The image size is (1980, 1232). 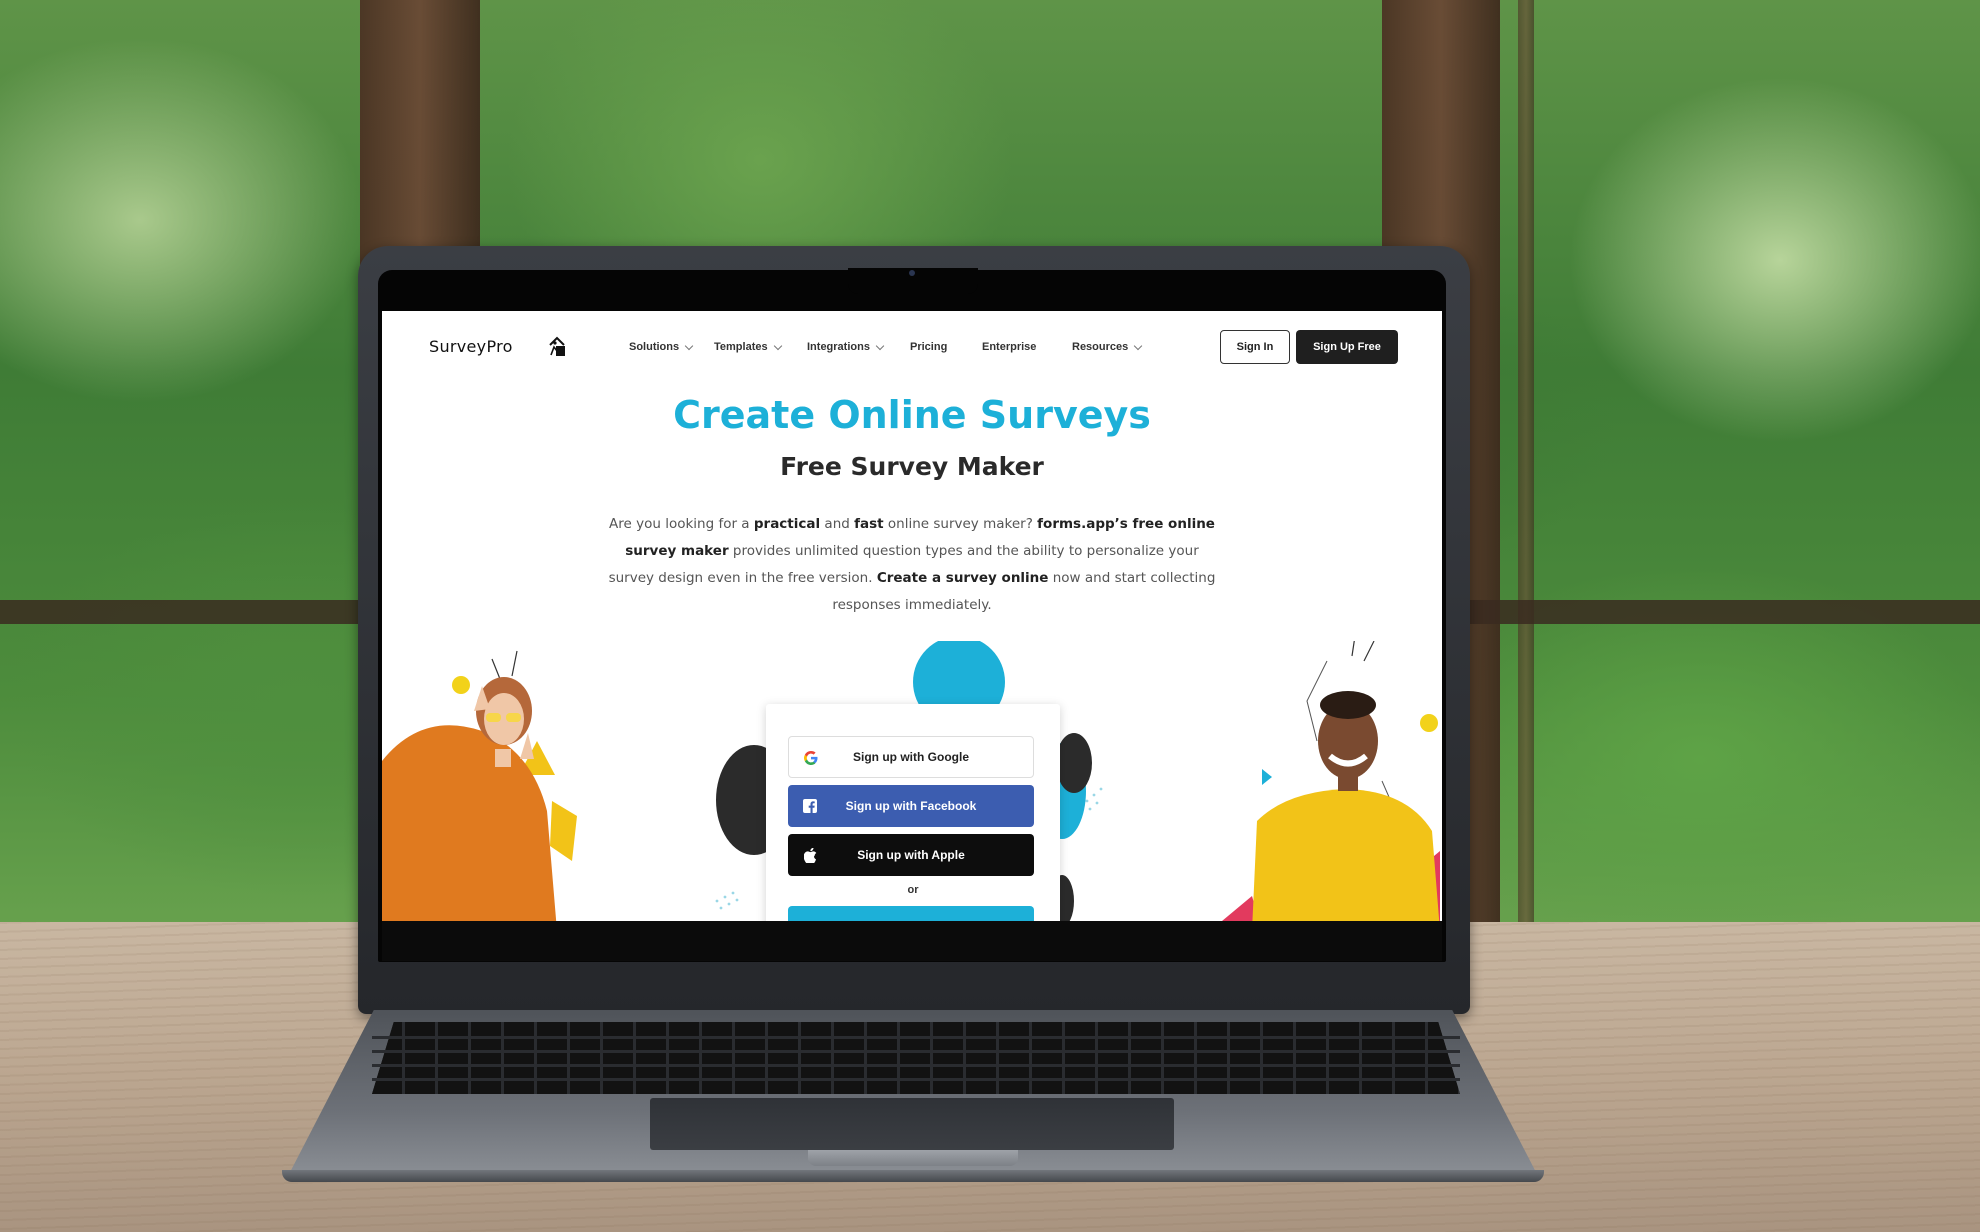 I want to click on nav-pricing-label: Pricing, so click(x=929, y=347).